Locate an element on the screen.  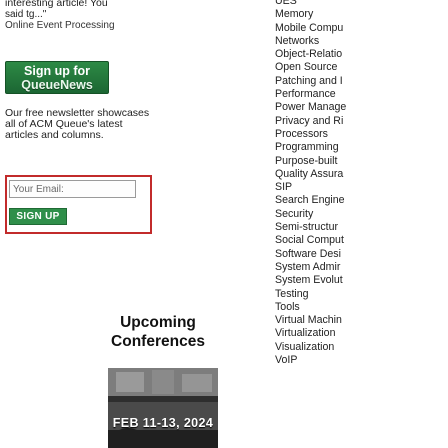
conference-promo-image: FEB 11-13, 2024 is located at coordinates (163, 408).